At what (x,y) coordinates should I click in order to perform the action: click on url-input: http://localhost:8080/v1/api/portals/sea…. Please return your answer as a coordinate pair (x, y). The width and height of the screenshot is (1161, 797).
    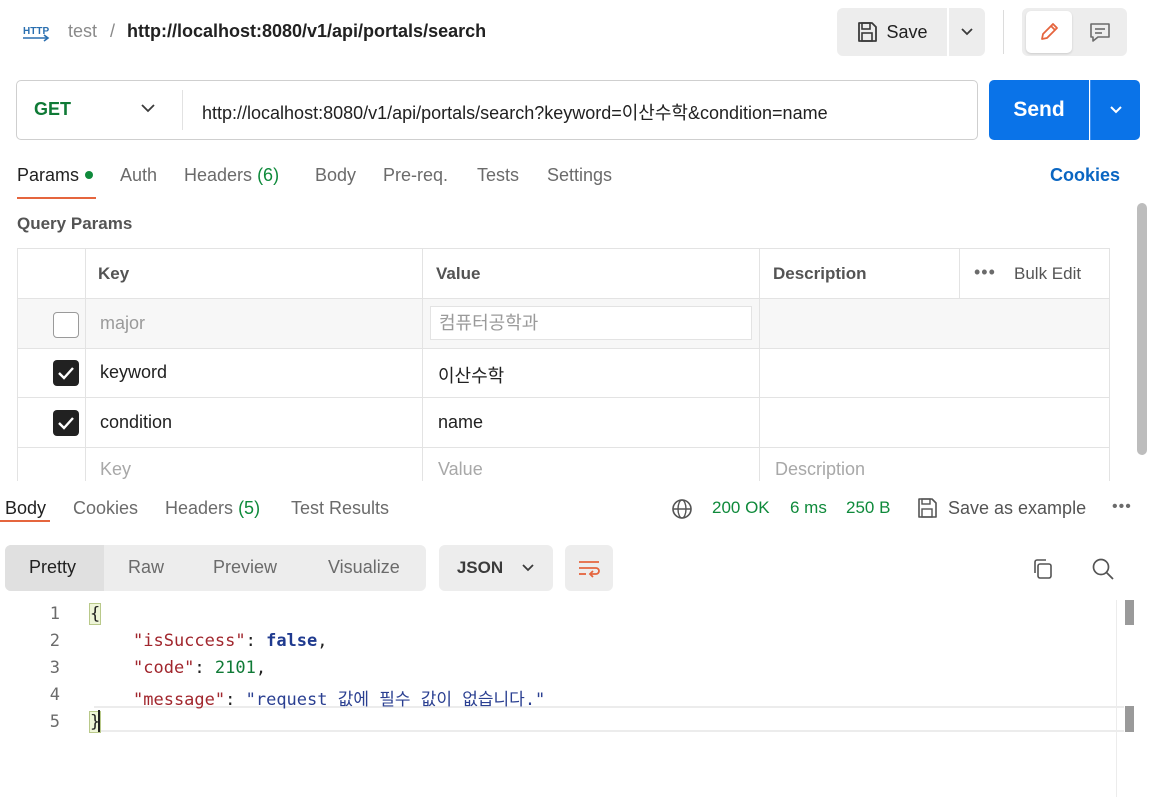
    Looking at the image, I should click on (515, 112).